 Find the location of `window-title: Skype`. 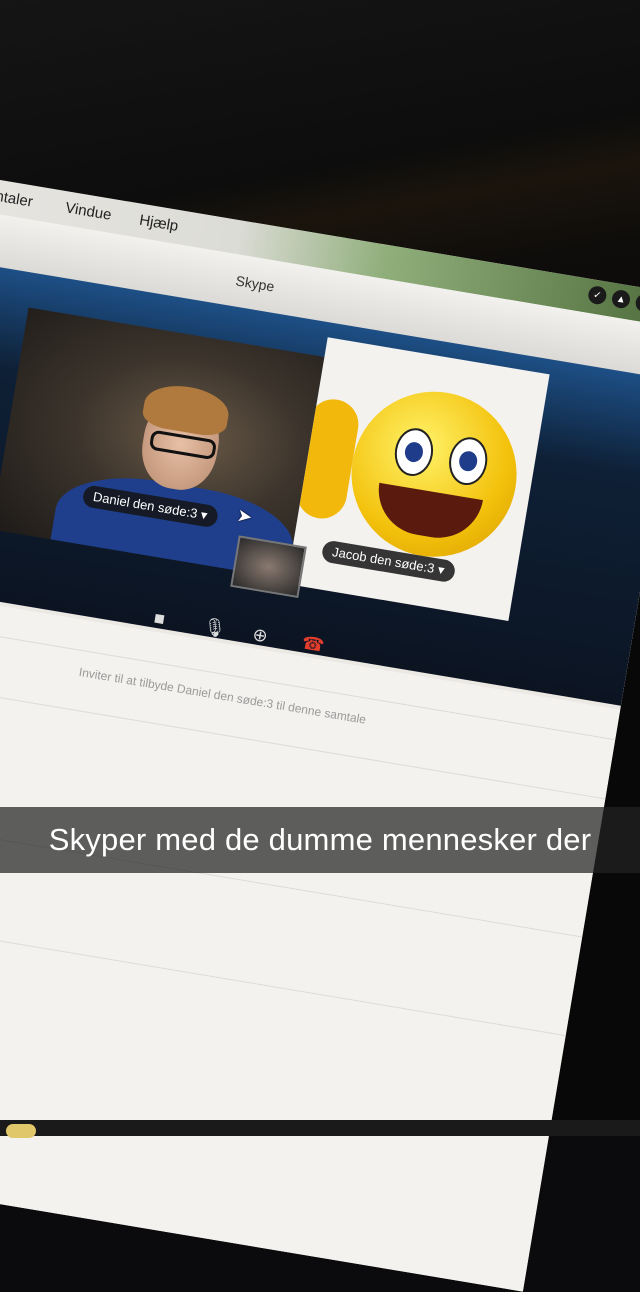

window-title: Skype is located at coordinates (255, 283).